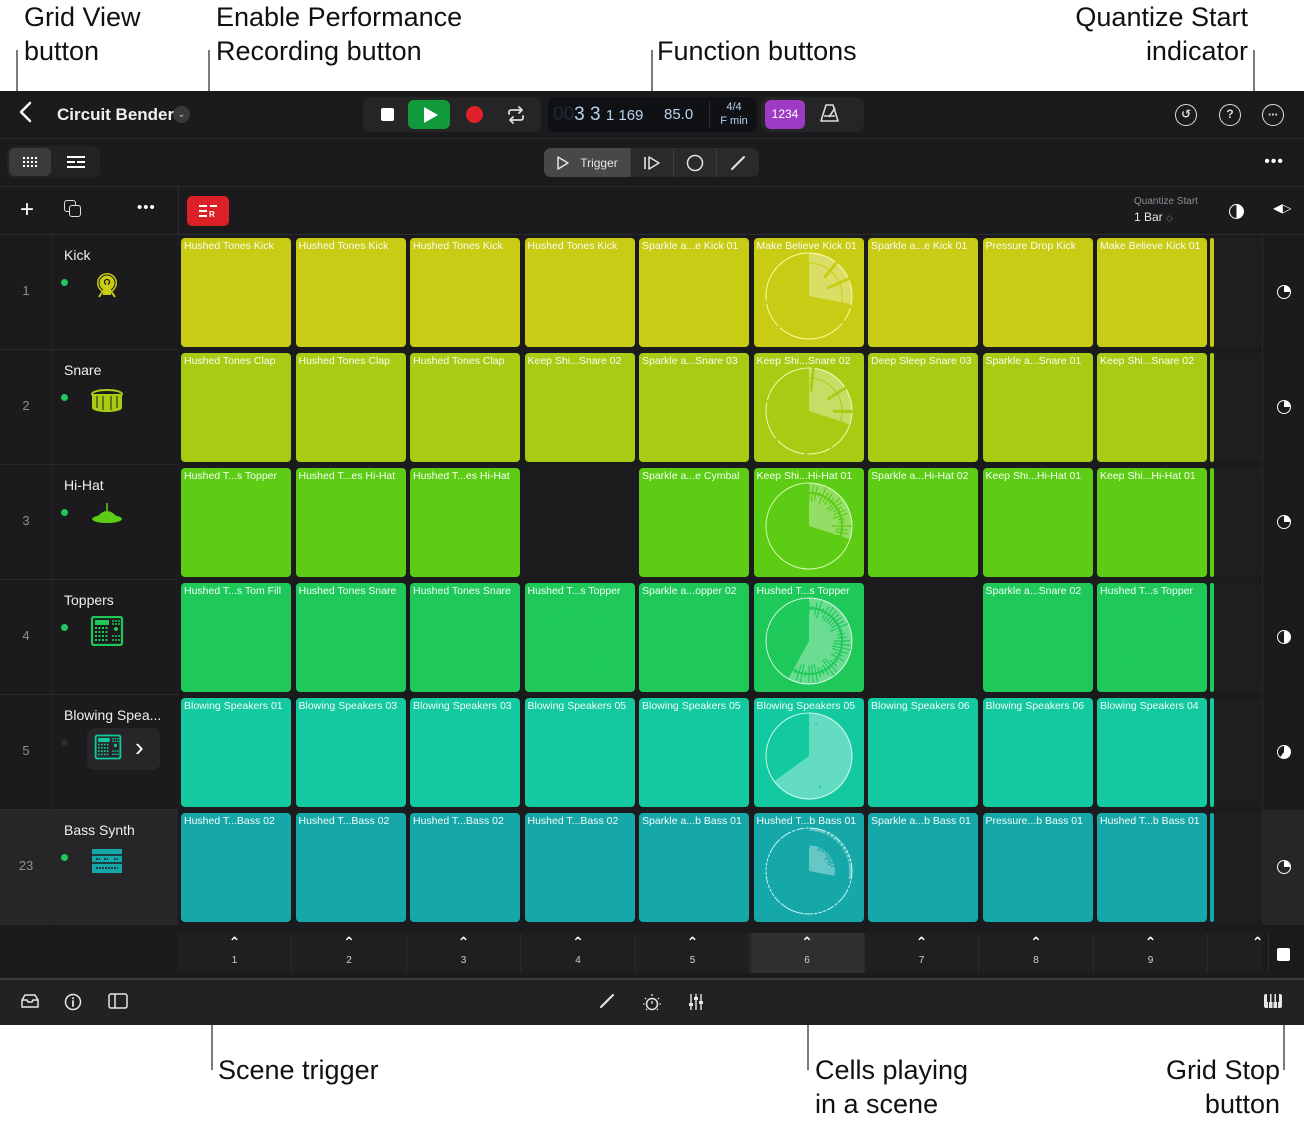 The width and height of the screenshot is (1304, 1132). What do you see at coordinates (652, 1003) in the screenshot?
I see `smart-controls-button` at bounding box center [652, 1003].